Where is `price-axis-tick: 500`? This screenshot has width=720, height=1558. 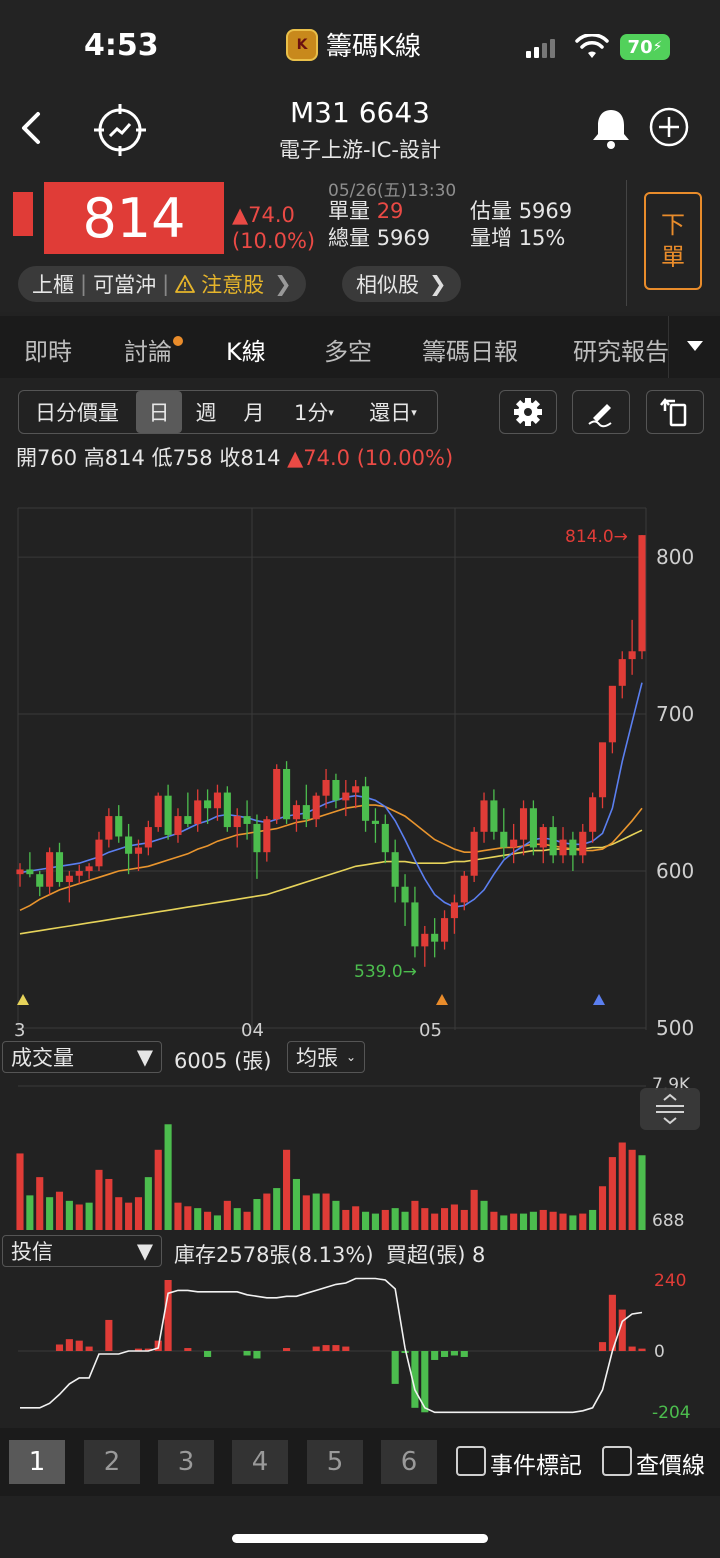 price-axis-tick: 500 is located at coordinates (675, 1028).